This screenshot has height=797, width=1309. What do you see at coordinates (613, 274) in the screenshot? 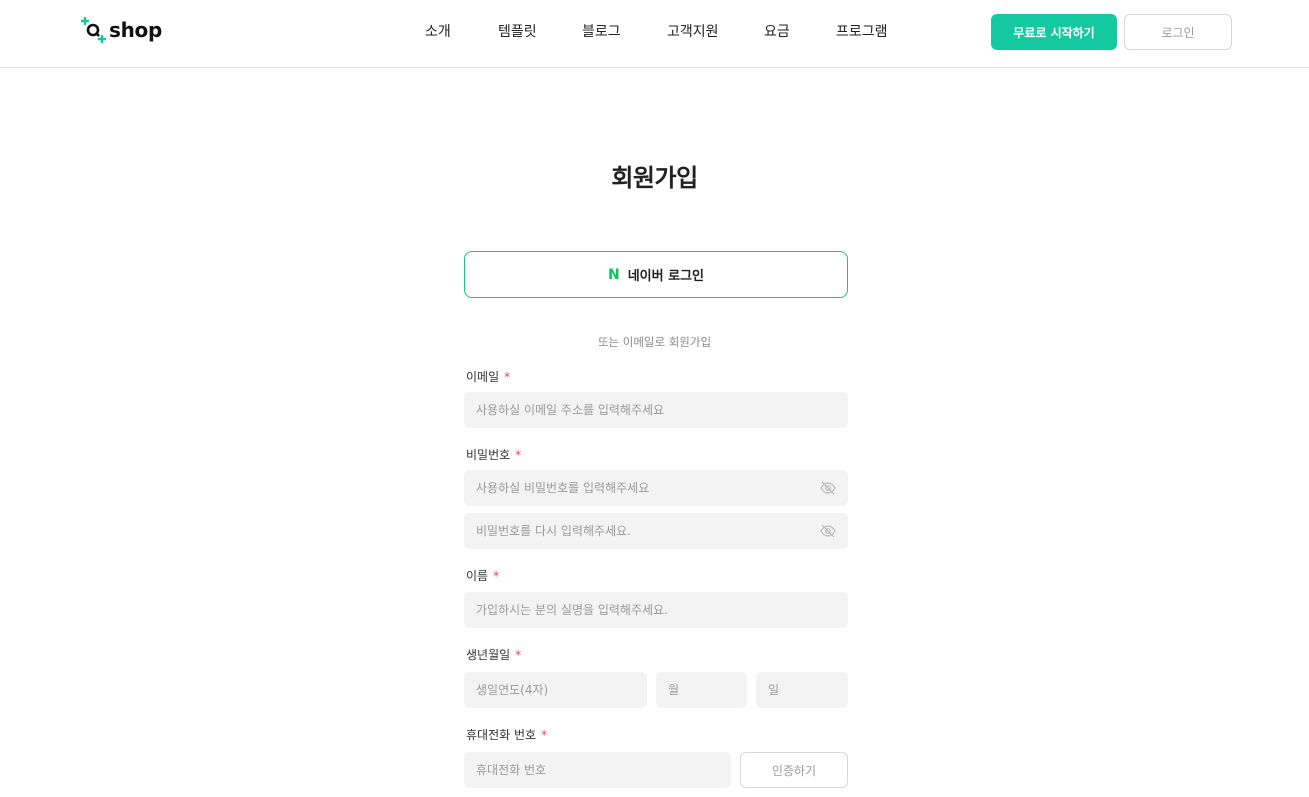
I see `naver-icon: N` at bounding box center [613, 274].